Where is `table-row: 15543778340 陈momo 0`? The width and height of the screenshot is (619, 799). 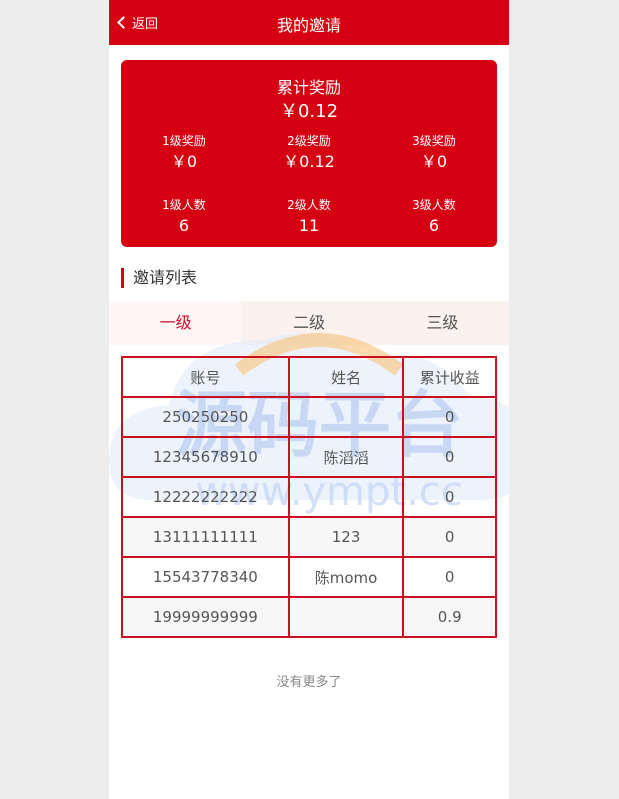
table-row: 15543778340 陈momo 0 is located at coordinates (309, 577).